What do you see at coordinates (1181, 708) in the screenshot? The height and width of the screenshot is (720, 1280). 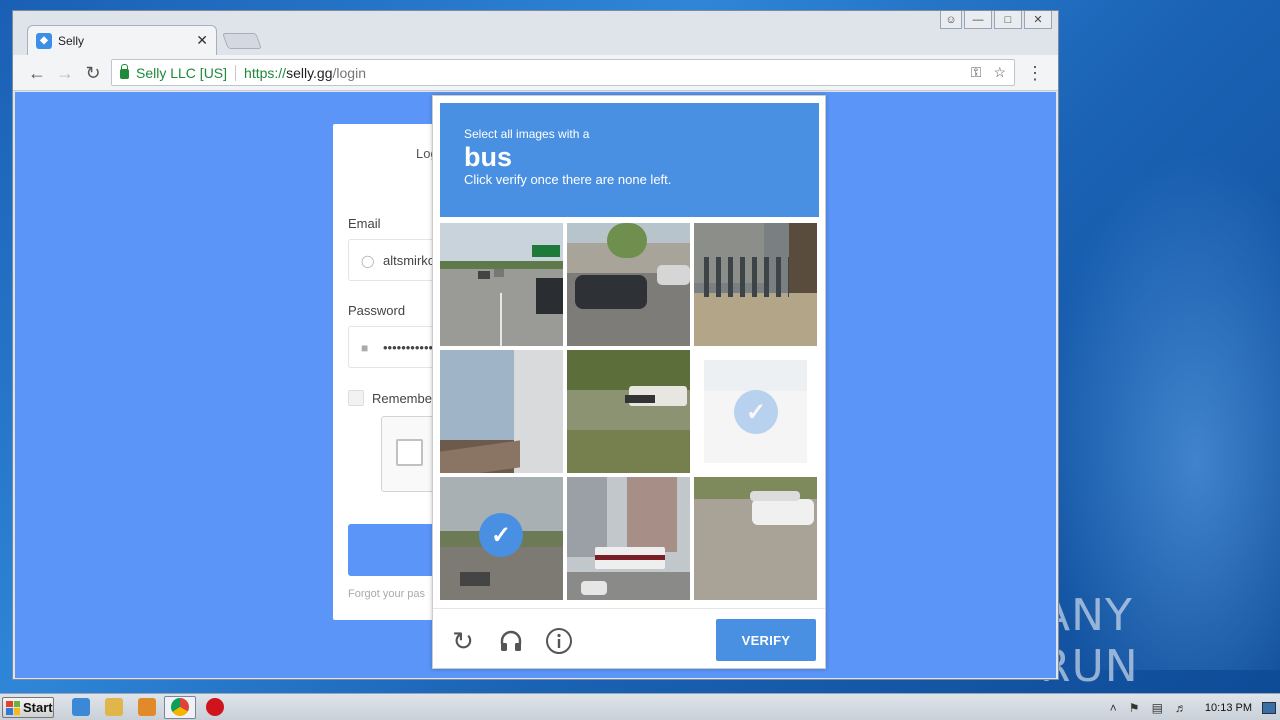 I see `volume-icon: ♬` at bounding box center [1181, 708].